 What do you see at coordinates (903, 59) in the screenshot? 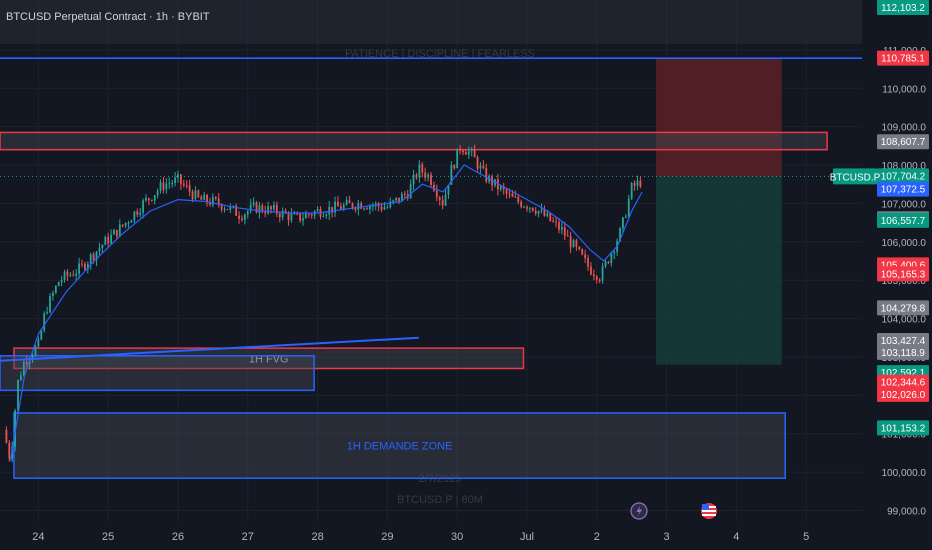
I see `price-badge-value: 110,785.1` at bounding box center [903, 59].